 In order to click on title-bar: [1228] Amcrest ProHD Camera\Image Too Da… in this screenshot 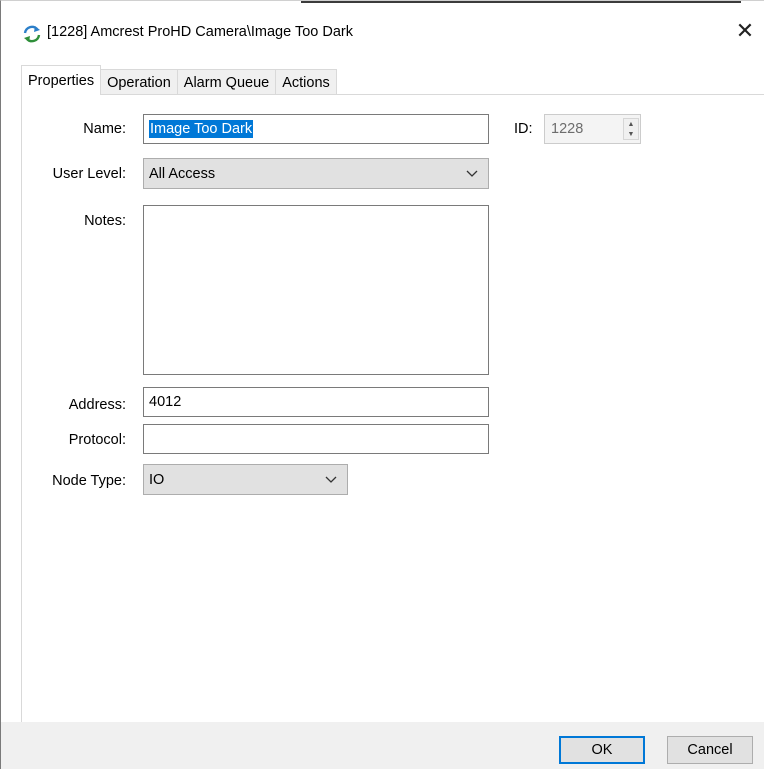, I will do `click(382, 32)`.